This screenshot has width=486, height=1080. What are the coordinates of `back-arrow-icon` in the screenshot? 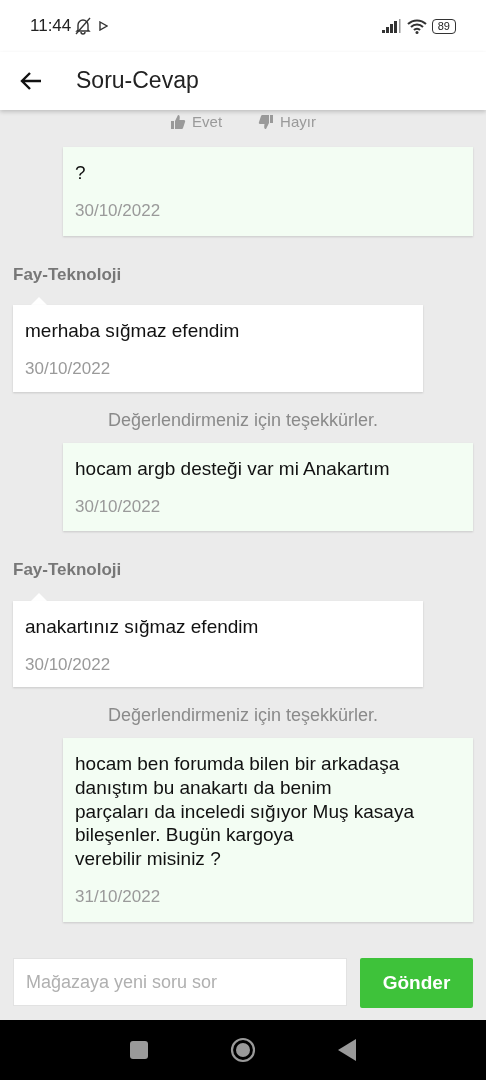 It's located at (31, 81).